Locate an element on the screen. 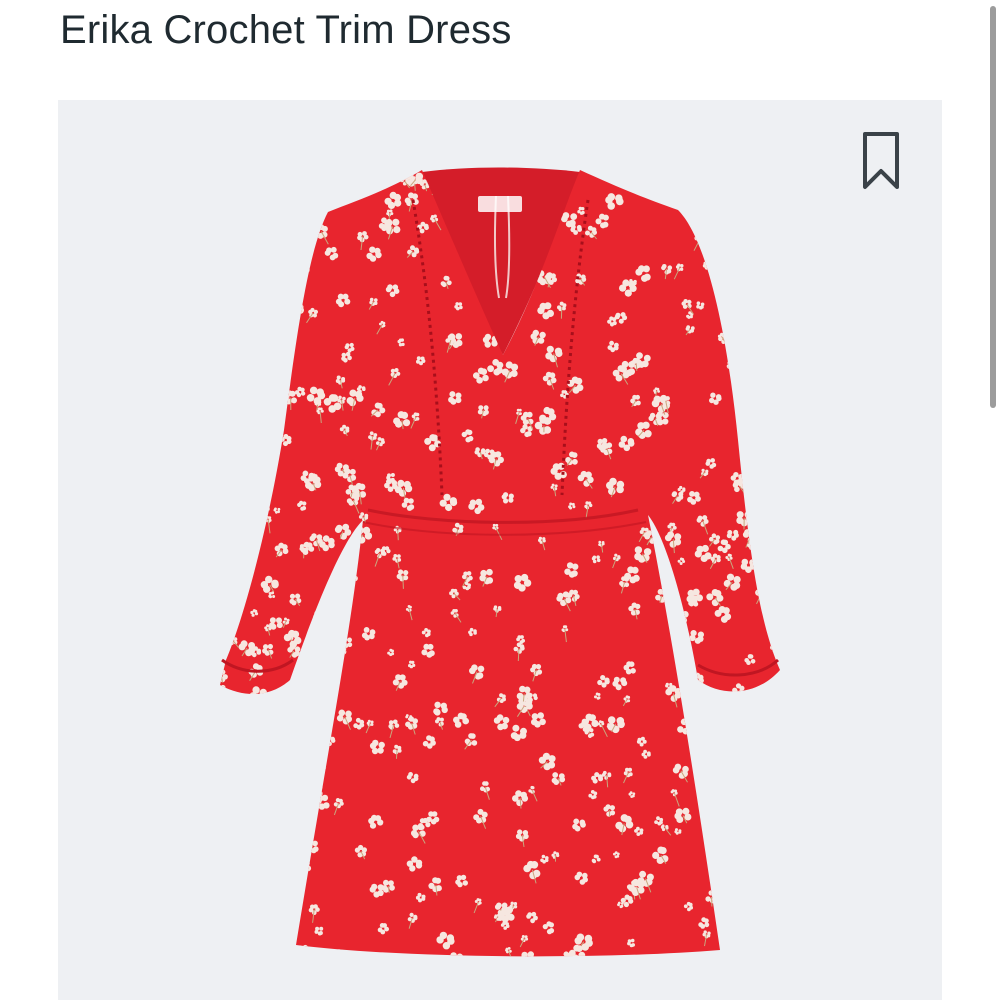 Image resolution: width=1000 pixels, height=1000 pixels. product-title: Erika Crochet Trim Dress is located at coordinates (286, 30).